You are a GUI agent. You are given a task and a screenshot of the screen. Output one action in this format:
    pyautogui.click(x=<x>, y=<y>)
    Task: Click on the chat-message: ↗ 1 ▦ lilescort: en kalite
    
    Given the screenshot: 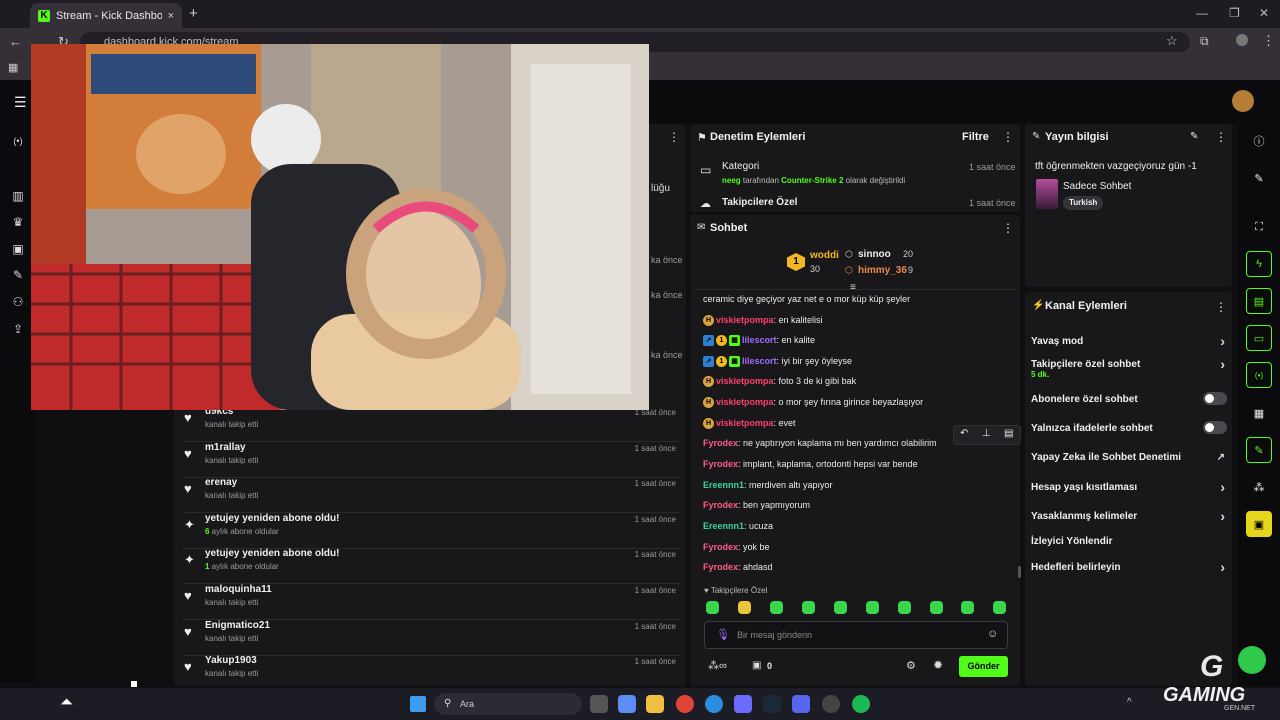 What is the action you would take?
    pyautogui.click(x=759, y=341)
    